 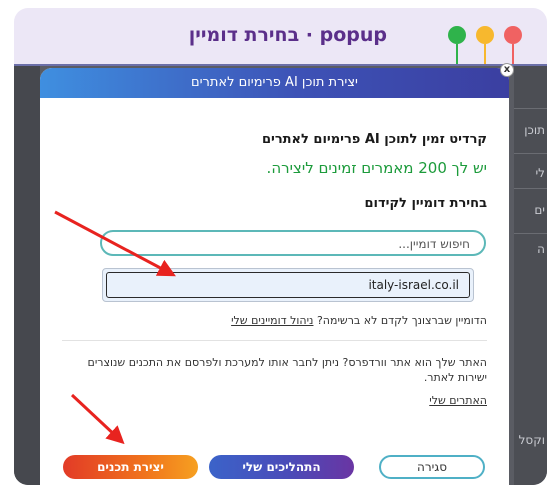 What do you see at coordinates (374, 139) in the screenshot?
I see `credit-heading: קרדיט זמין לתוכן AI פרימיום לאתרים` at bounding box center [374, 139].